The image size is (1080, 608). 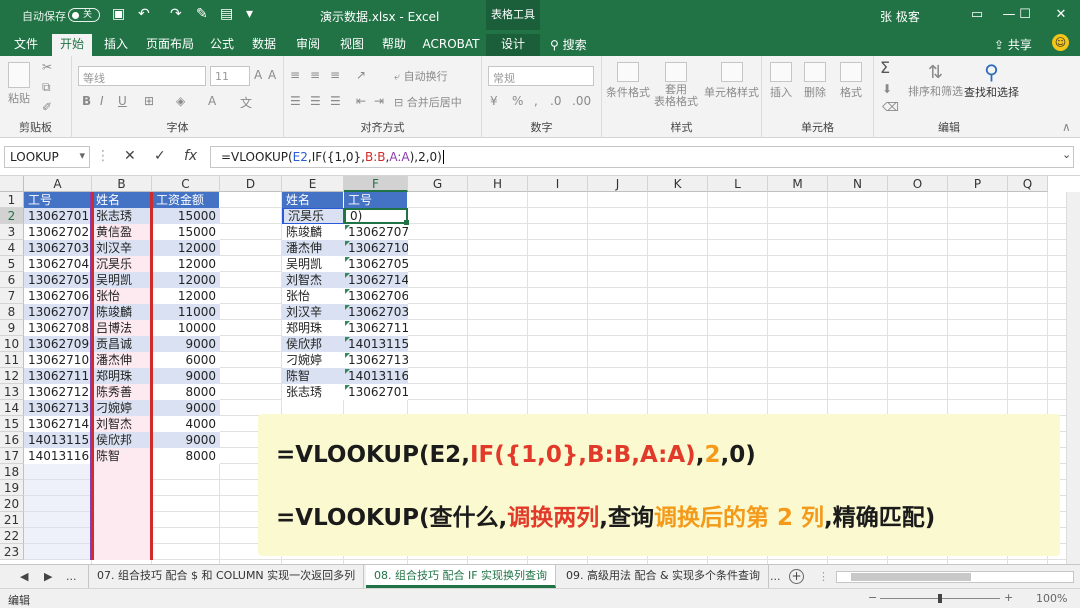 I want to click on align-middle-icon: ≡, so click(x=315, y=75).